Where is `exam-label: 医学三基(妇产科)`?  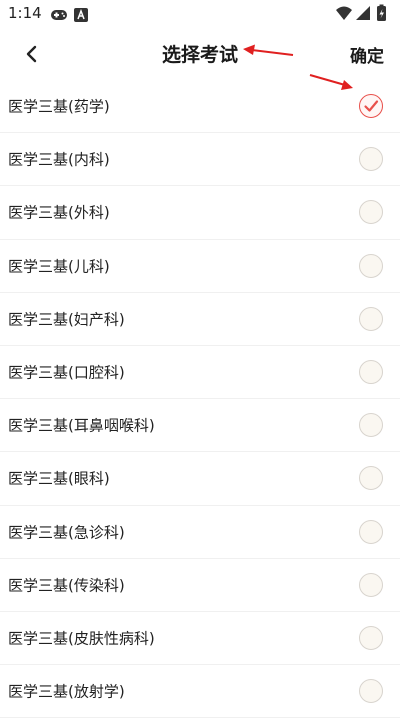 exam-label: 医学三基(妇产科) is located at coordinates (66, 319).